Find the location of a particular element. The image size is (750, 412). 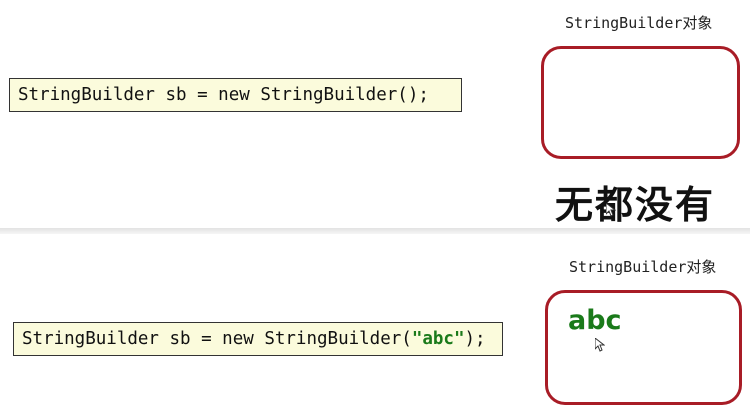

bottom-code-suffix: ); is located at coordinates (475, 339).